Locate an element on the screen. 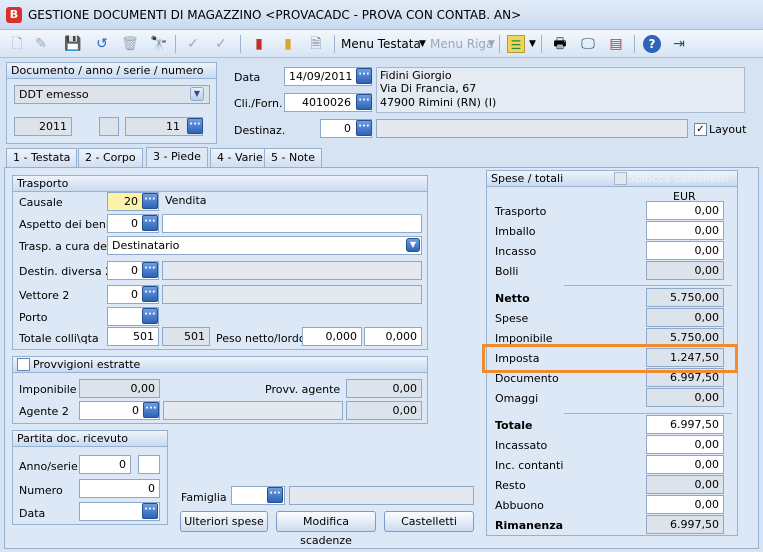 The width and height of the screenshot is (763, 552). spese-row-label: Spese is located at coordinates (512, 318).